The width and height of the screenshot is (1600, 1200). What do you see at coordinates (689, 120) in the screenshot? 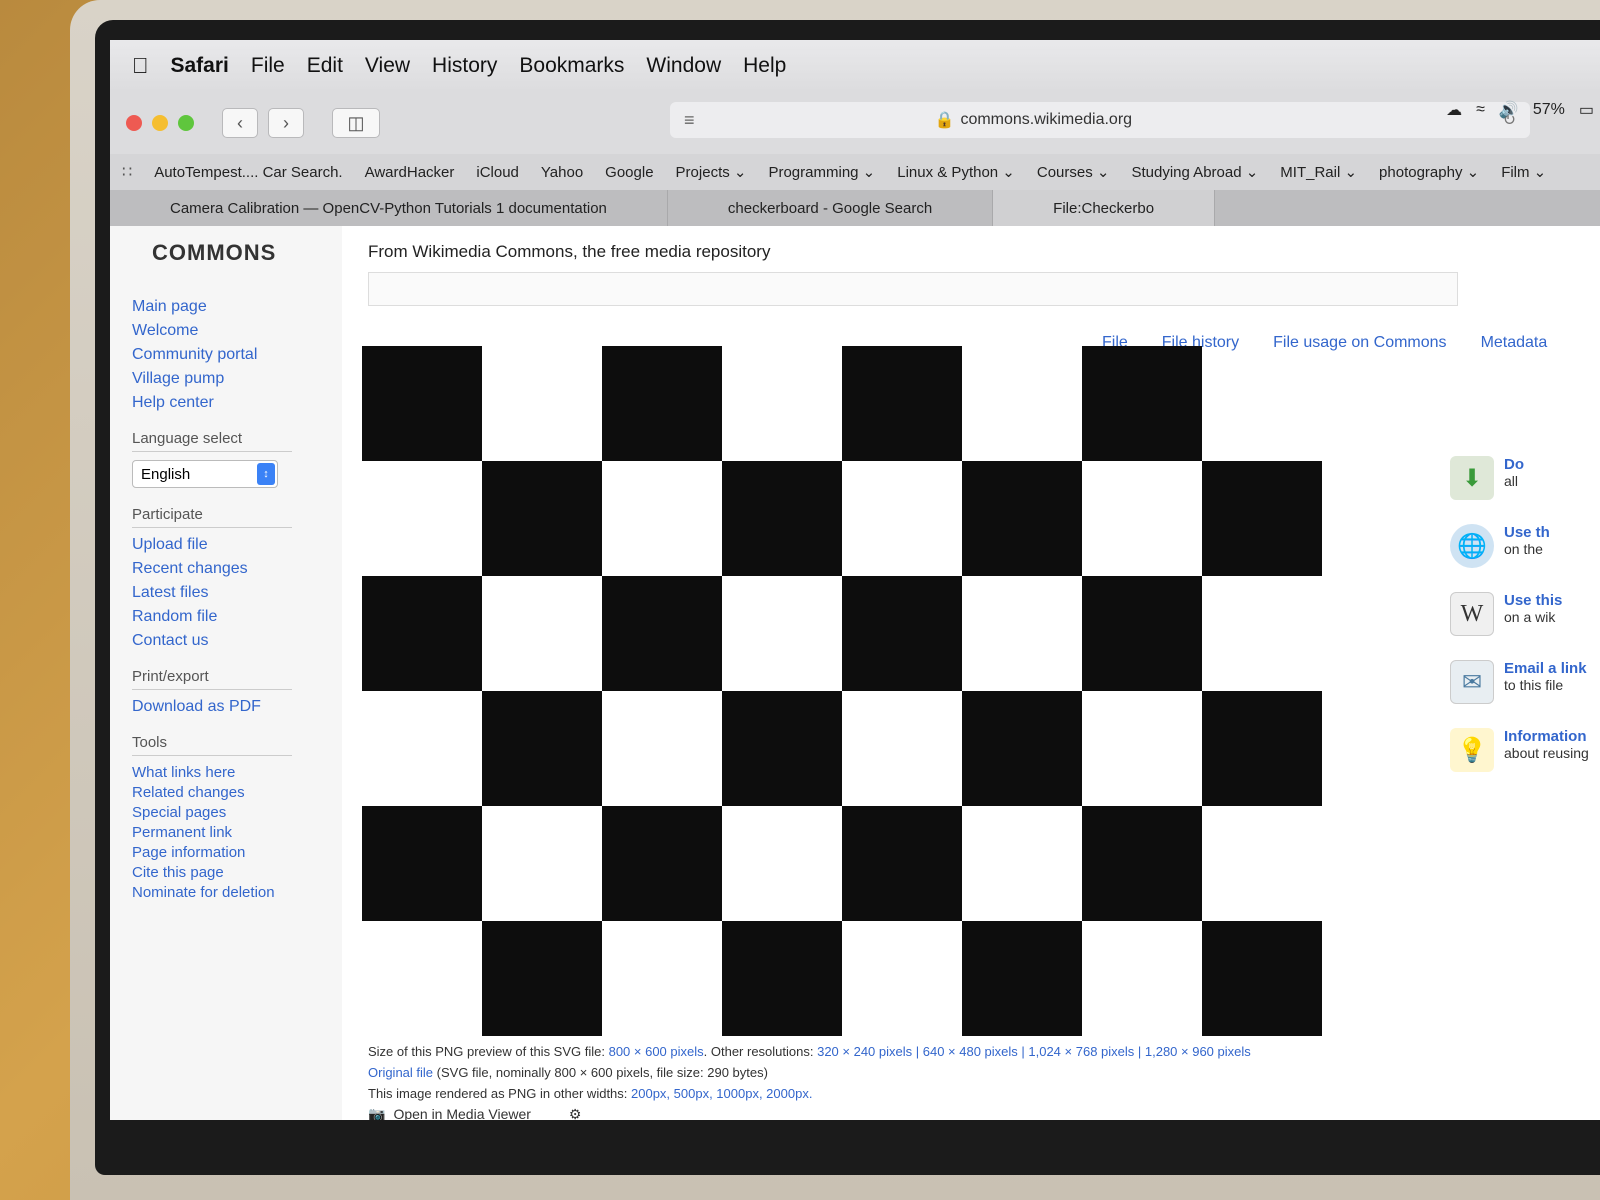
I see `reader-icon: ≡` at bounding box center [689, 120].